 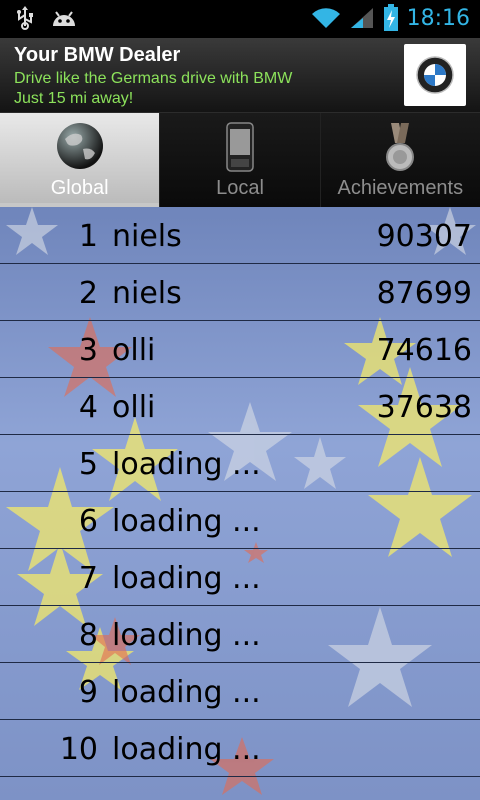 What do you see at coordinates (80, 148) in the screenshot?
I see `globe-icon` at bounding box center [80, 148].